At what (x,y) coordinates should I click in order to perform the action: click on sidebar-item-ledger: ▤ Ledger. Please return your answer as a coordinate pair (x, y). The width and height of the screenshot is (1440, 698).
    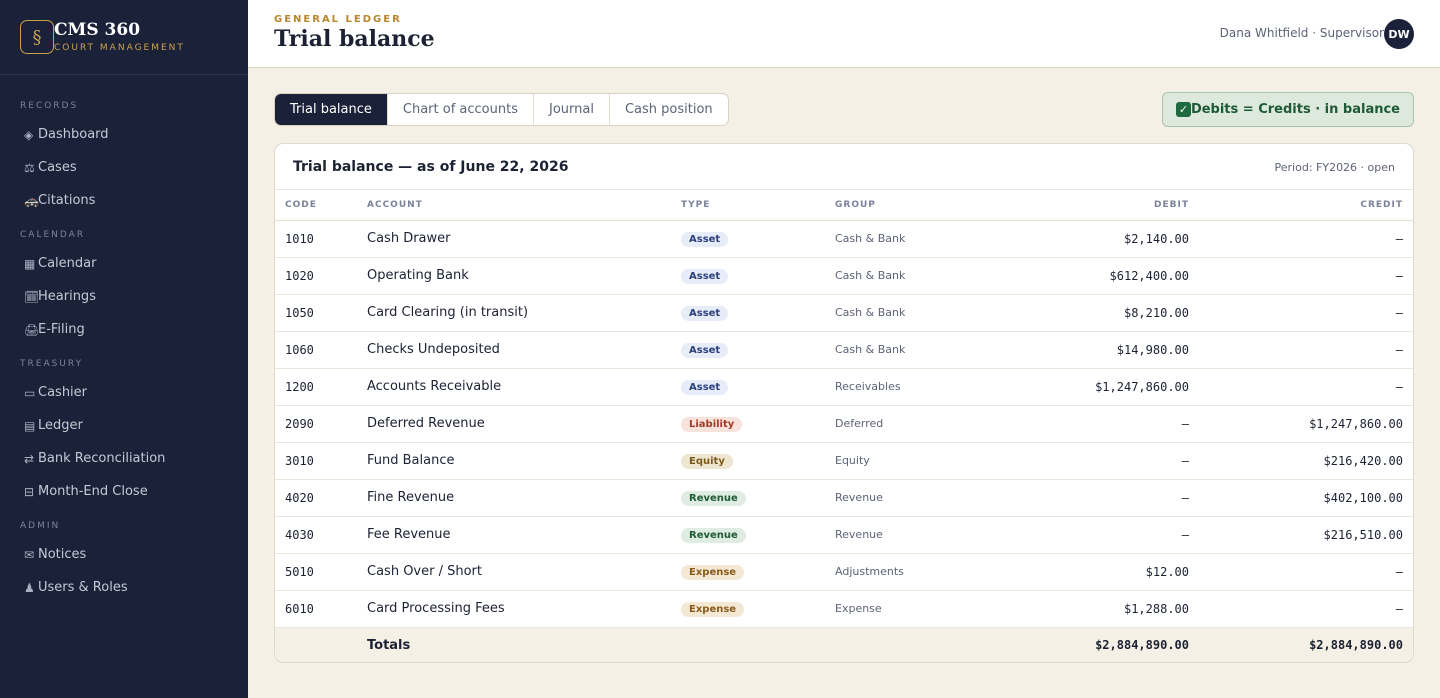
    Looking at the image, I should click on (124, 425).